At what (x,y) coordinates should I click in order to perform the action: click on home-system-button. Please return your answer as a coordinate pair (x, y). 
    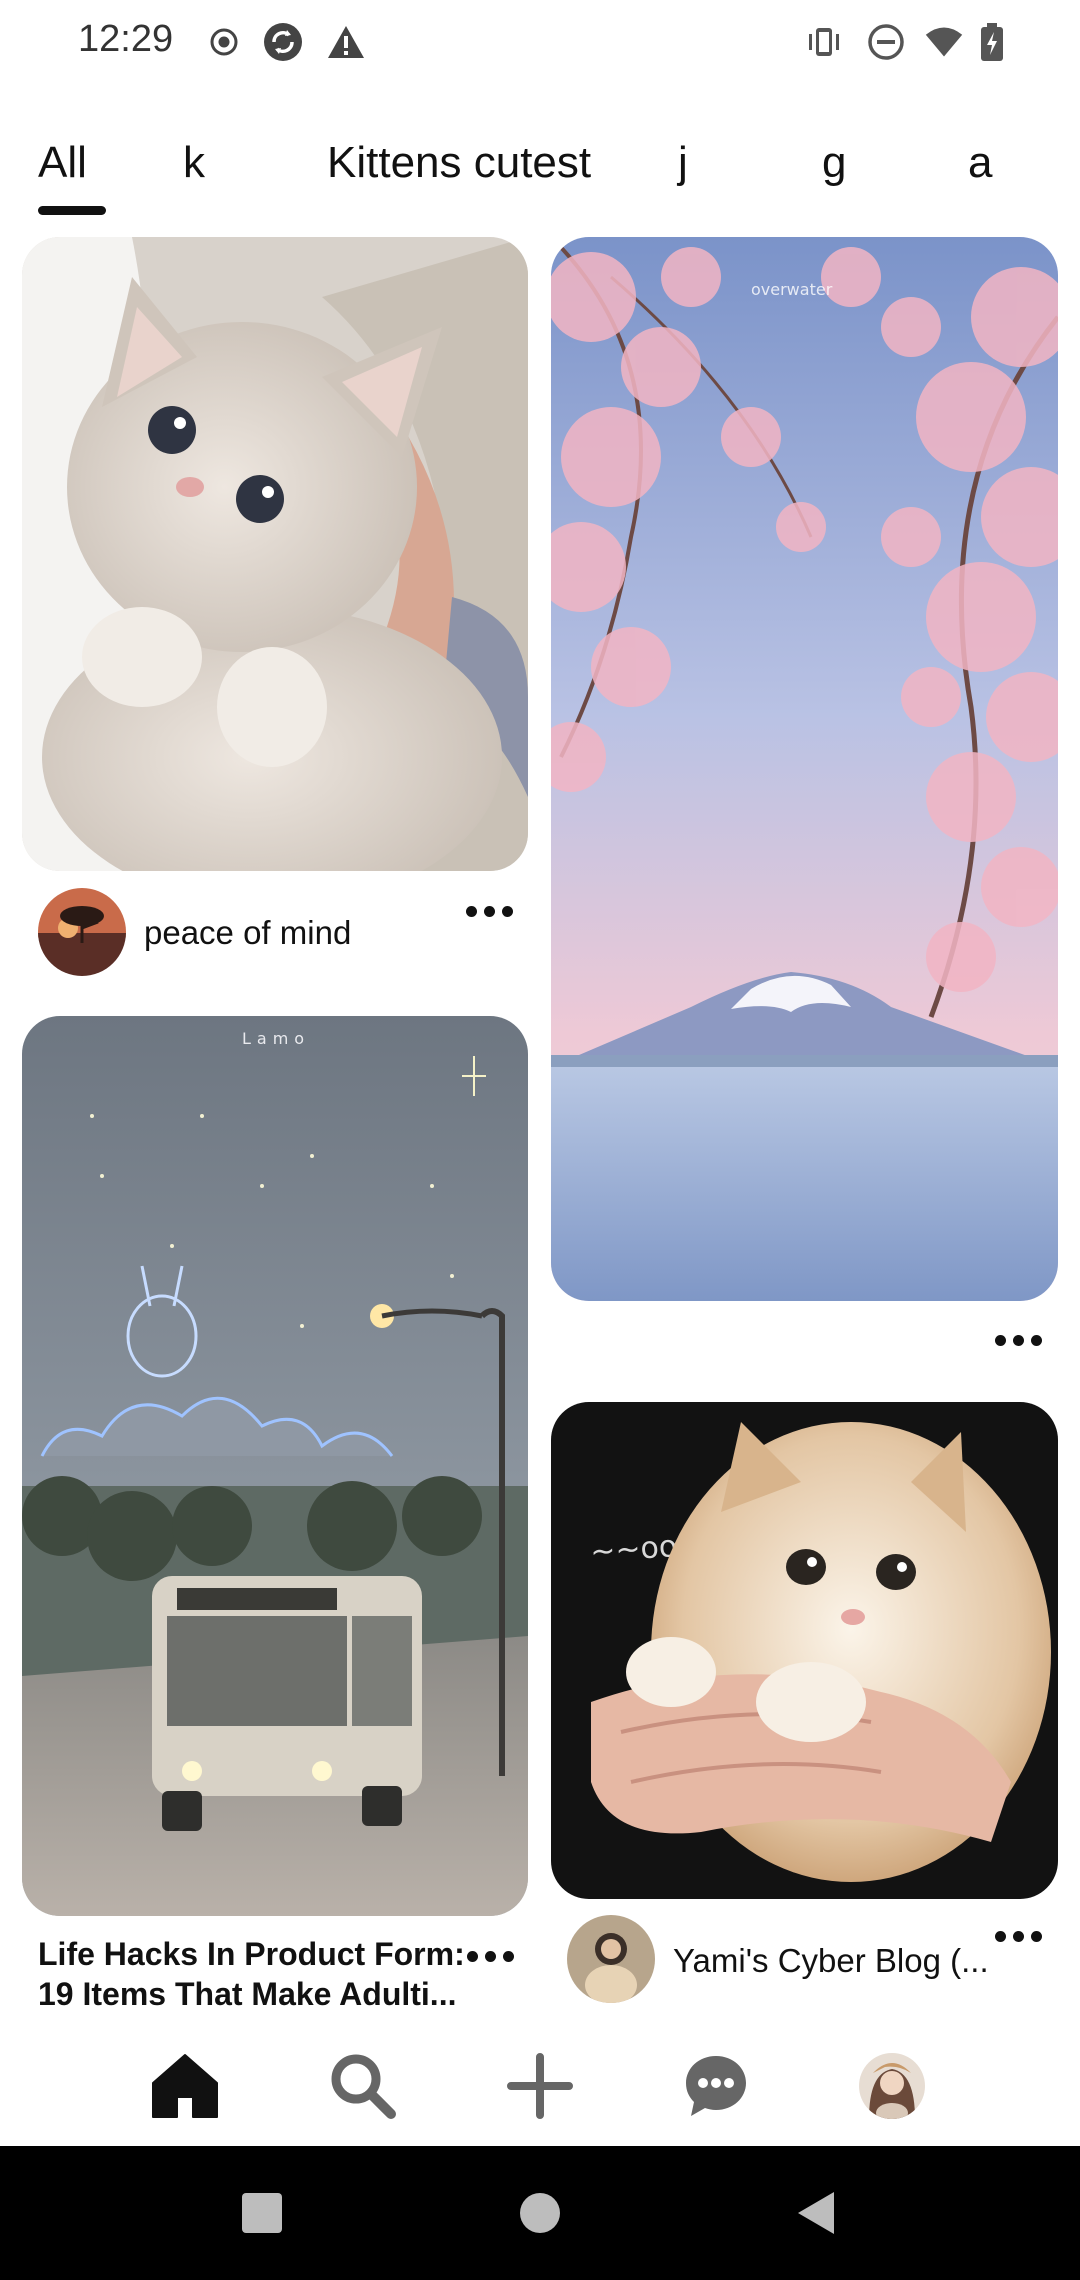
    Looking at the image, I should click on (540, 2213).